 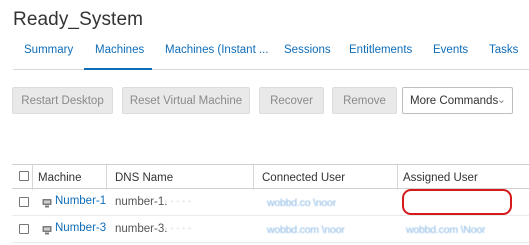 What do you see at coordinates (457, 202) in the screenshot?
I see `highlight-annotation` at bounding box center [457, 202].